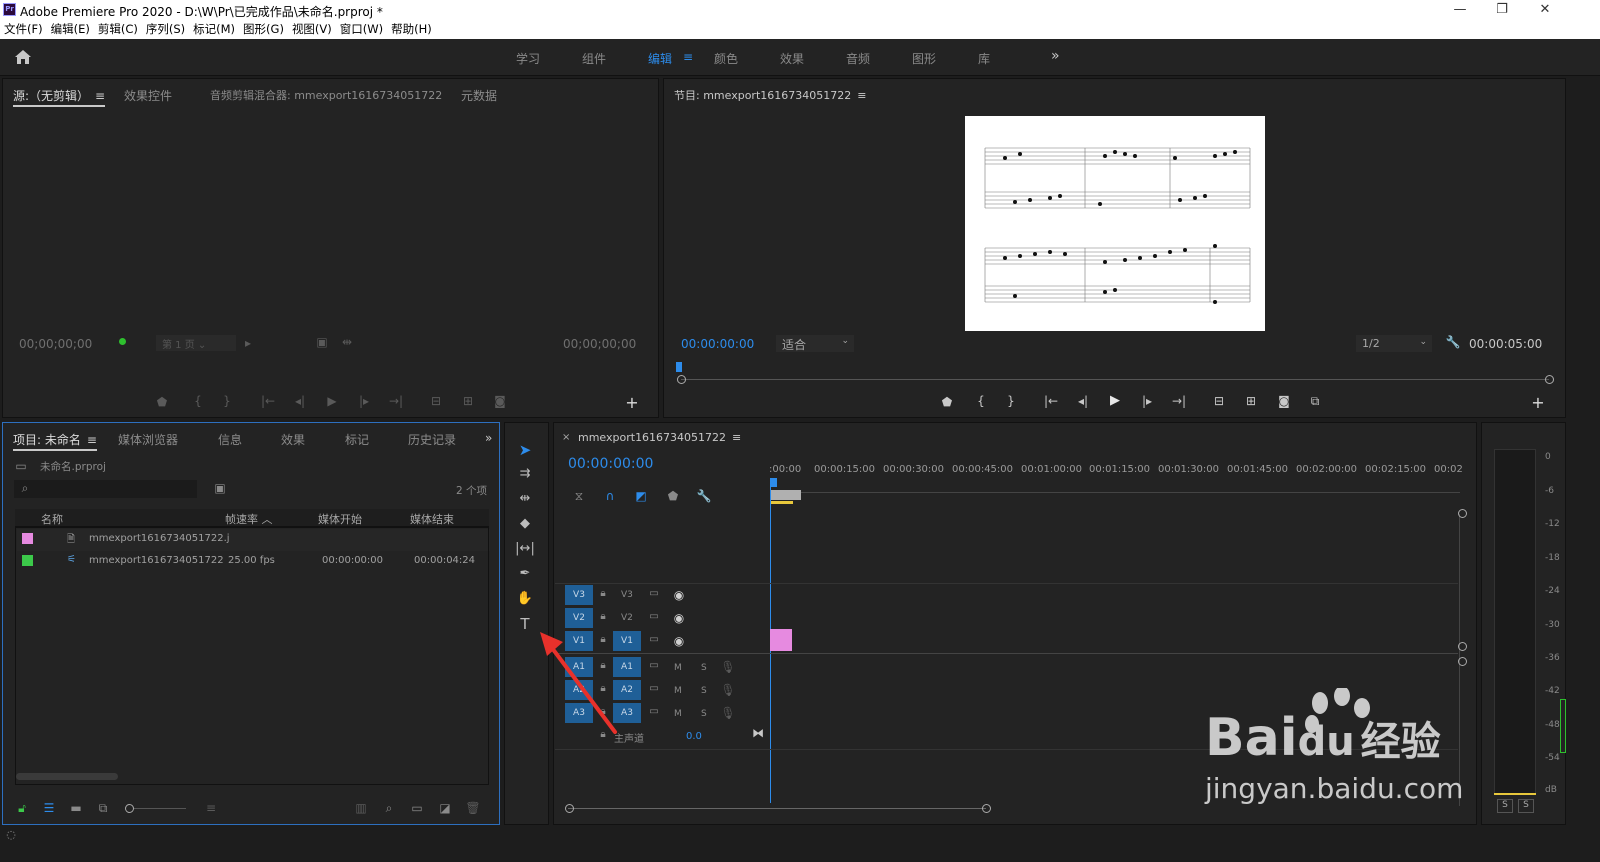 This screenshot has height=862, width=1600. What do you see at coordinates (103, 808) in the screenshot?
I see `freeform-view-icon: ⧉` at bounding box center [103, 808].